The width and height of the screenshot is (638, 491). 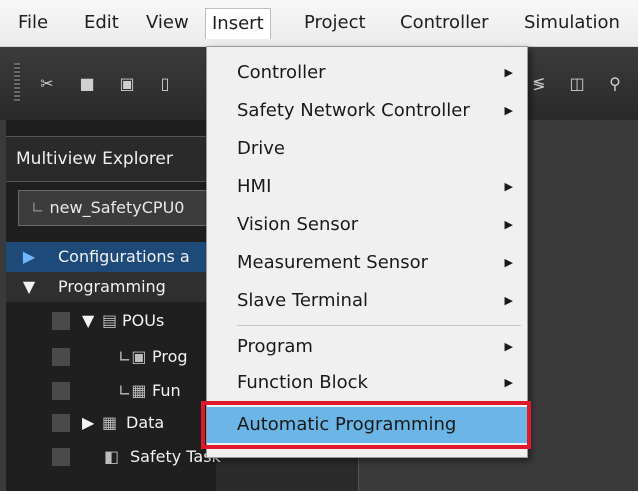 What do you see at coordinates (143, 320) in the screenshot?
I see `tree-item-label: POUs` at bounding box center [143, 320].